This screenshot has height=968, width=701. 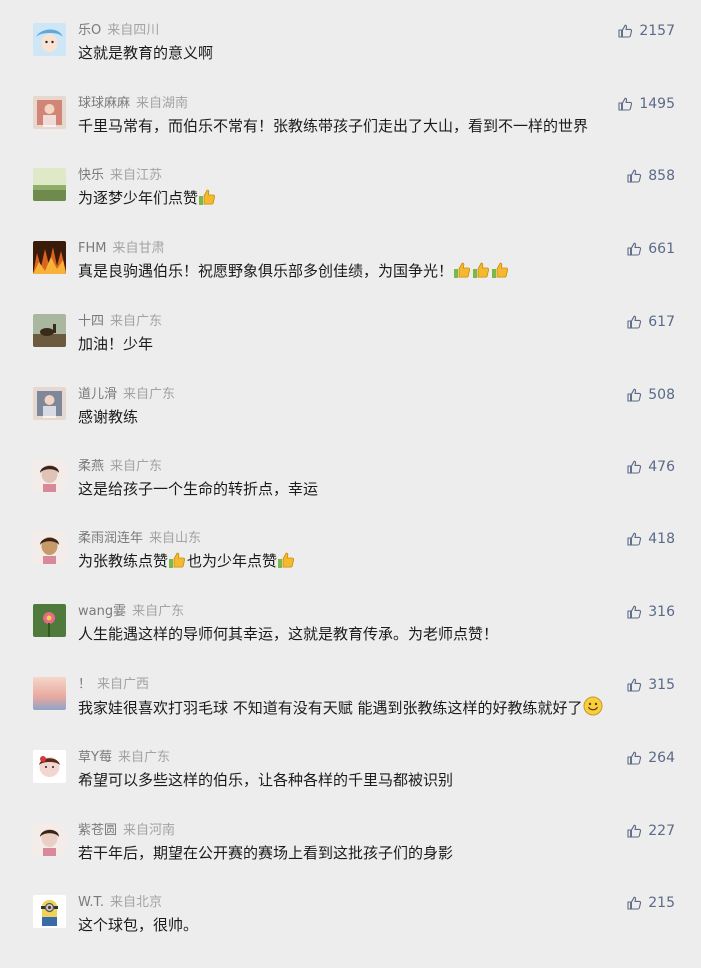 What do you see at coordinates (650, 395) in the screenshot?
I see `like-button: 508` at bounding box center [650, 395].